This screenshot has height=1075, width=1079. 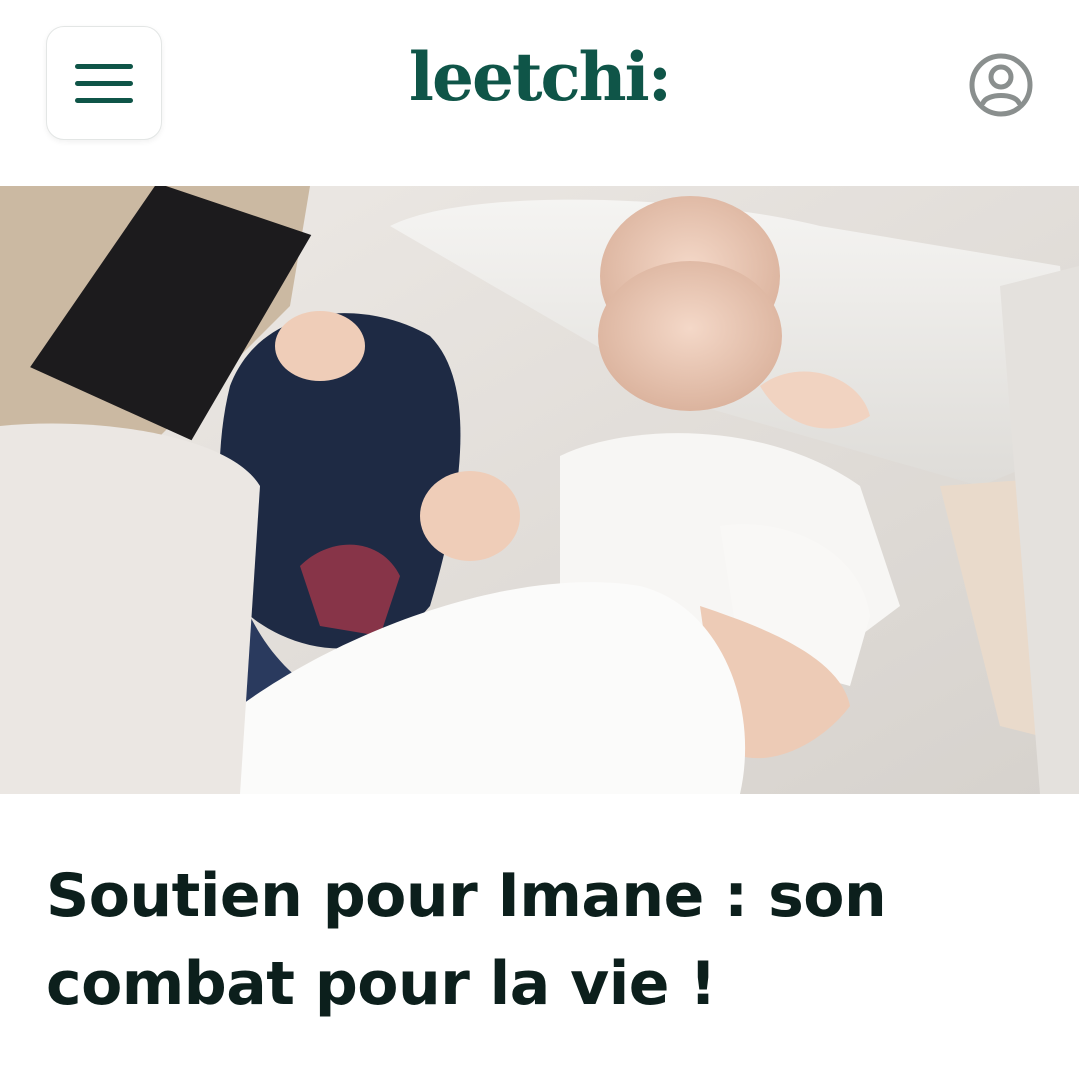 What do you see at coordinates (539, 77) in the screenshot?
I see `leetchi-logo: leetchi:` at bounding box center [539, 77].